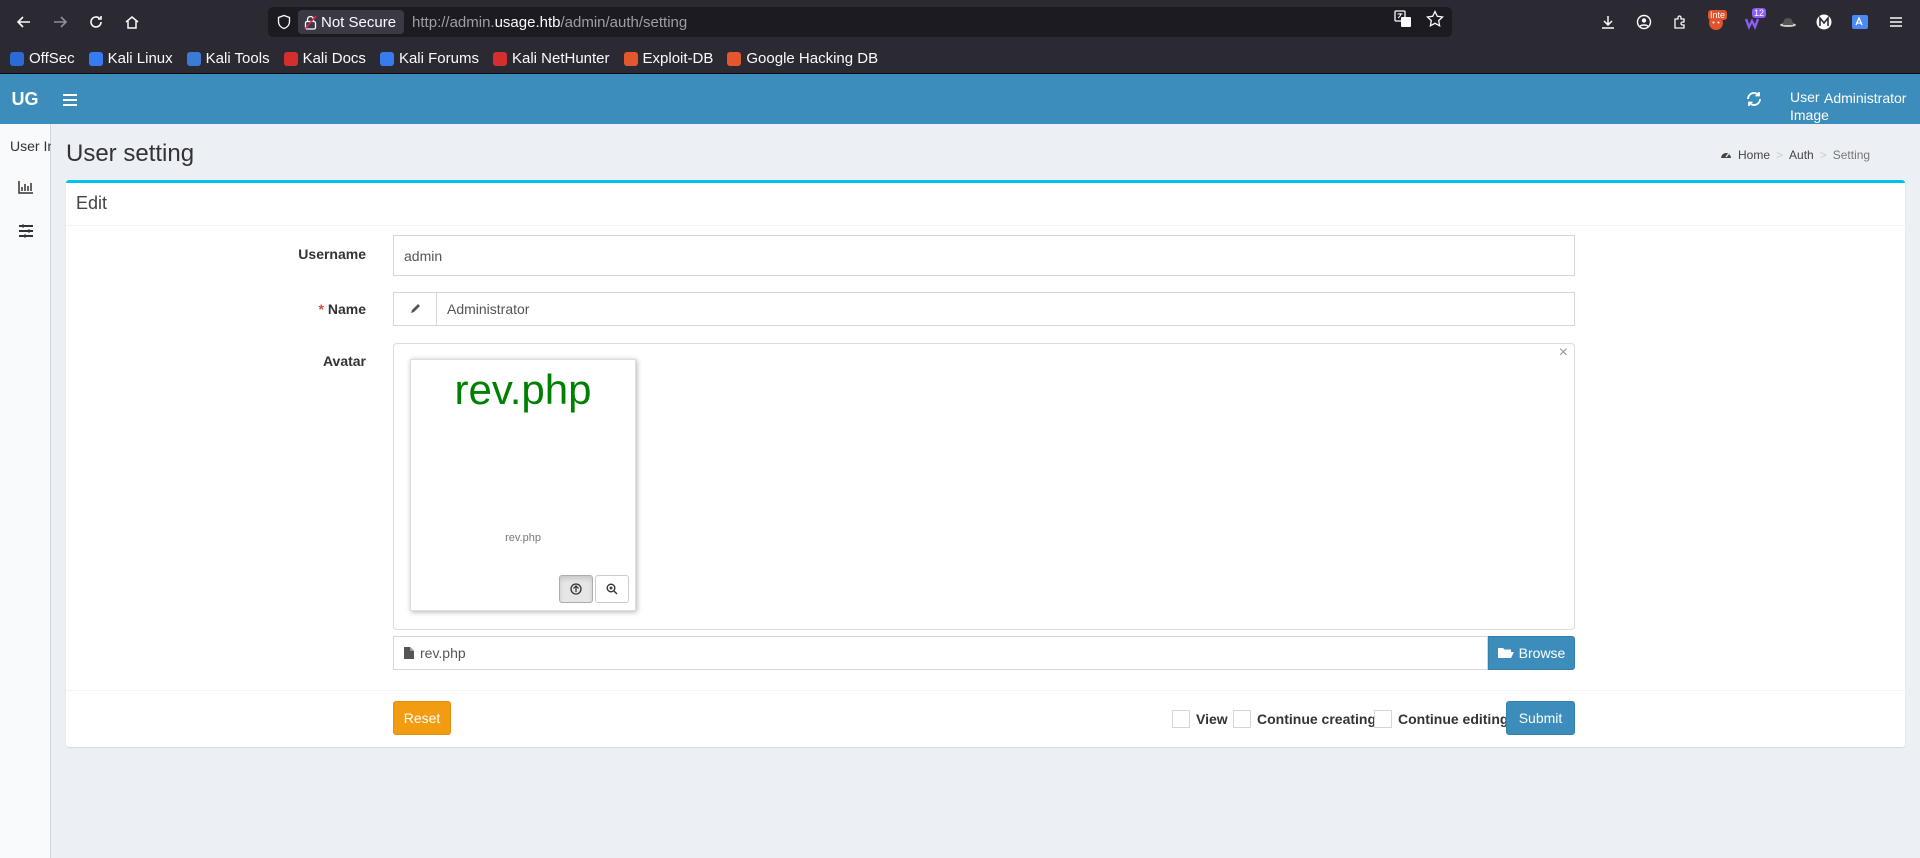 This screenshot has height=858, width=1920. I want to click on zoom-preview-button, so click(612, 589).